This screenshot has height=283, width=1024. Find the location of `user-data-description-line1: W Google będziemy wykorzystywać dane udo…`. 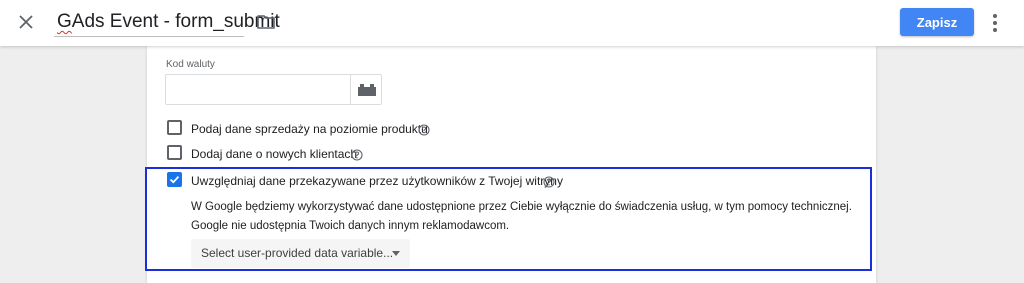

user-data-description-line1: W Google będziemy wykorzystywać dane udo… is located at coordinates (521, 207).